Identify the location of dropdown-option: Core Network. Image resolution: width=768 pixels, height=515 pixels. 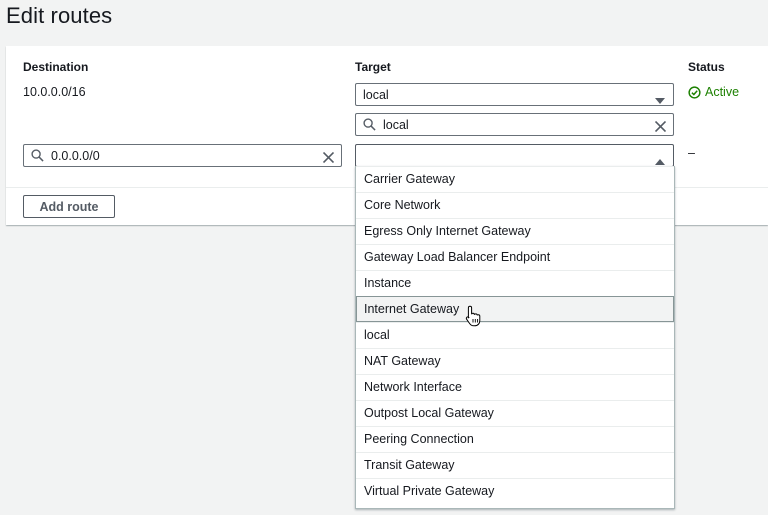
(515, 205).